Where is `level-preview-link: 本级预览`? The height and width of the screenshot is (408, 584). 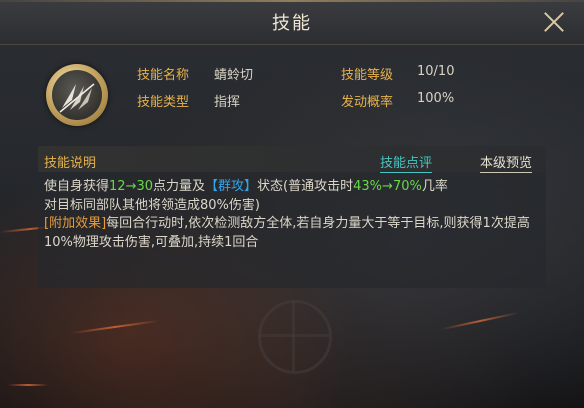
level-preview-link: 本级预览 is located at coordinates (506, 162).